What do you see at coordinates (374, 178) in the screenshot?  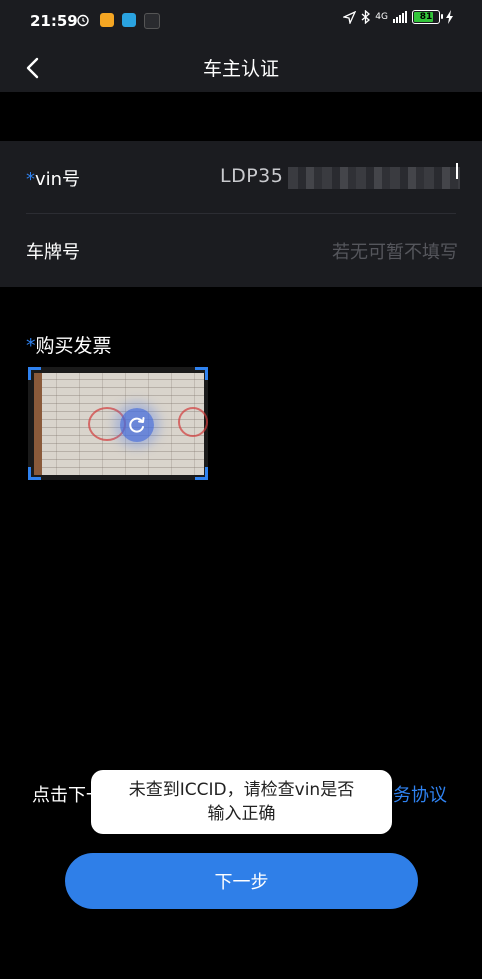 I see `redacted-vin-mask` at bounding box center [374, 178].